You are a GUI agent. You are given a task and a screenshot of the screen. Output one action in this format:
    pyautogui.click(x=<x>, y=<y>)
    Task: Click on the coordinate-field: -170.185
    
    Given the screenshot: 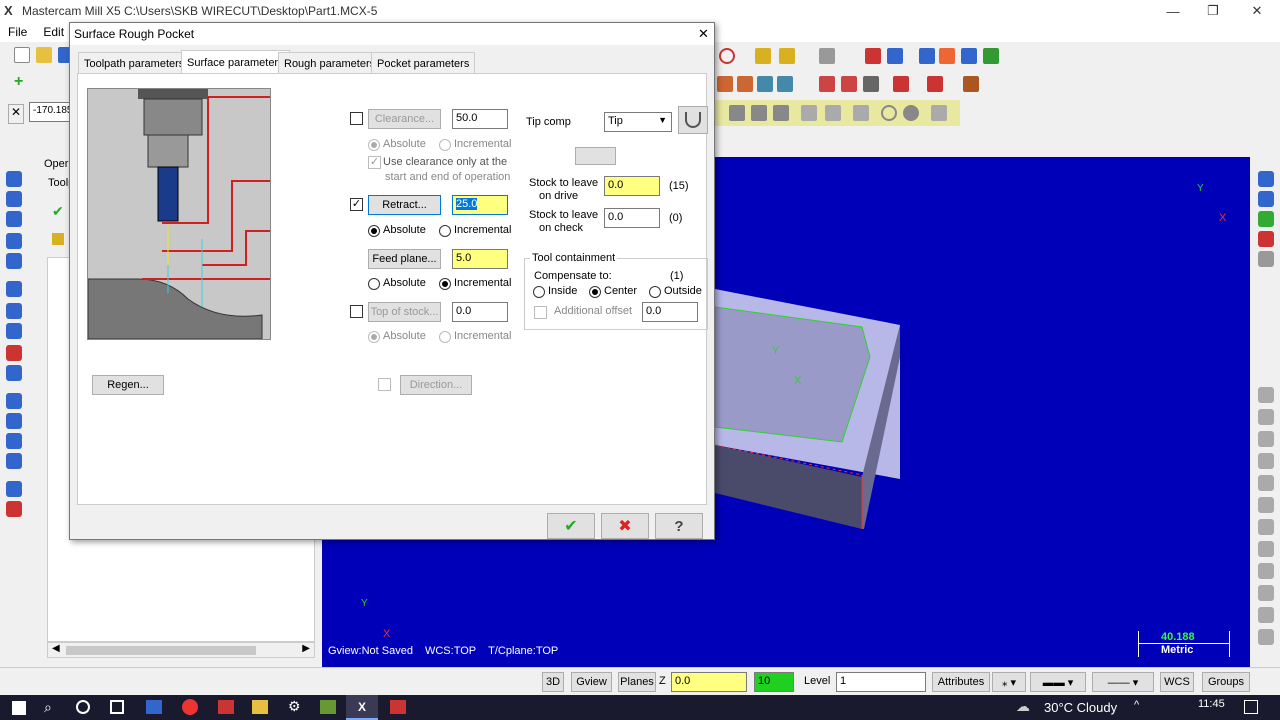 What is the action you would take?
    pyautogui.click(x=50, y=112)
    